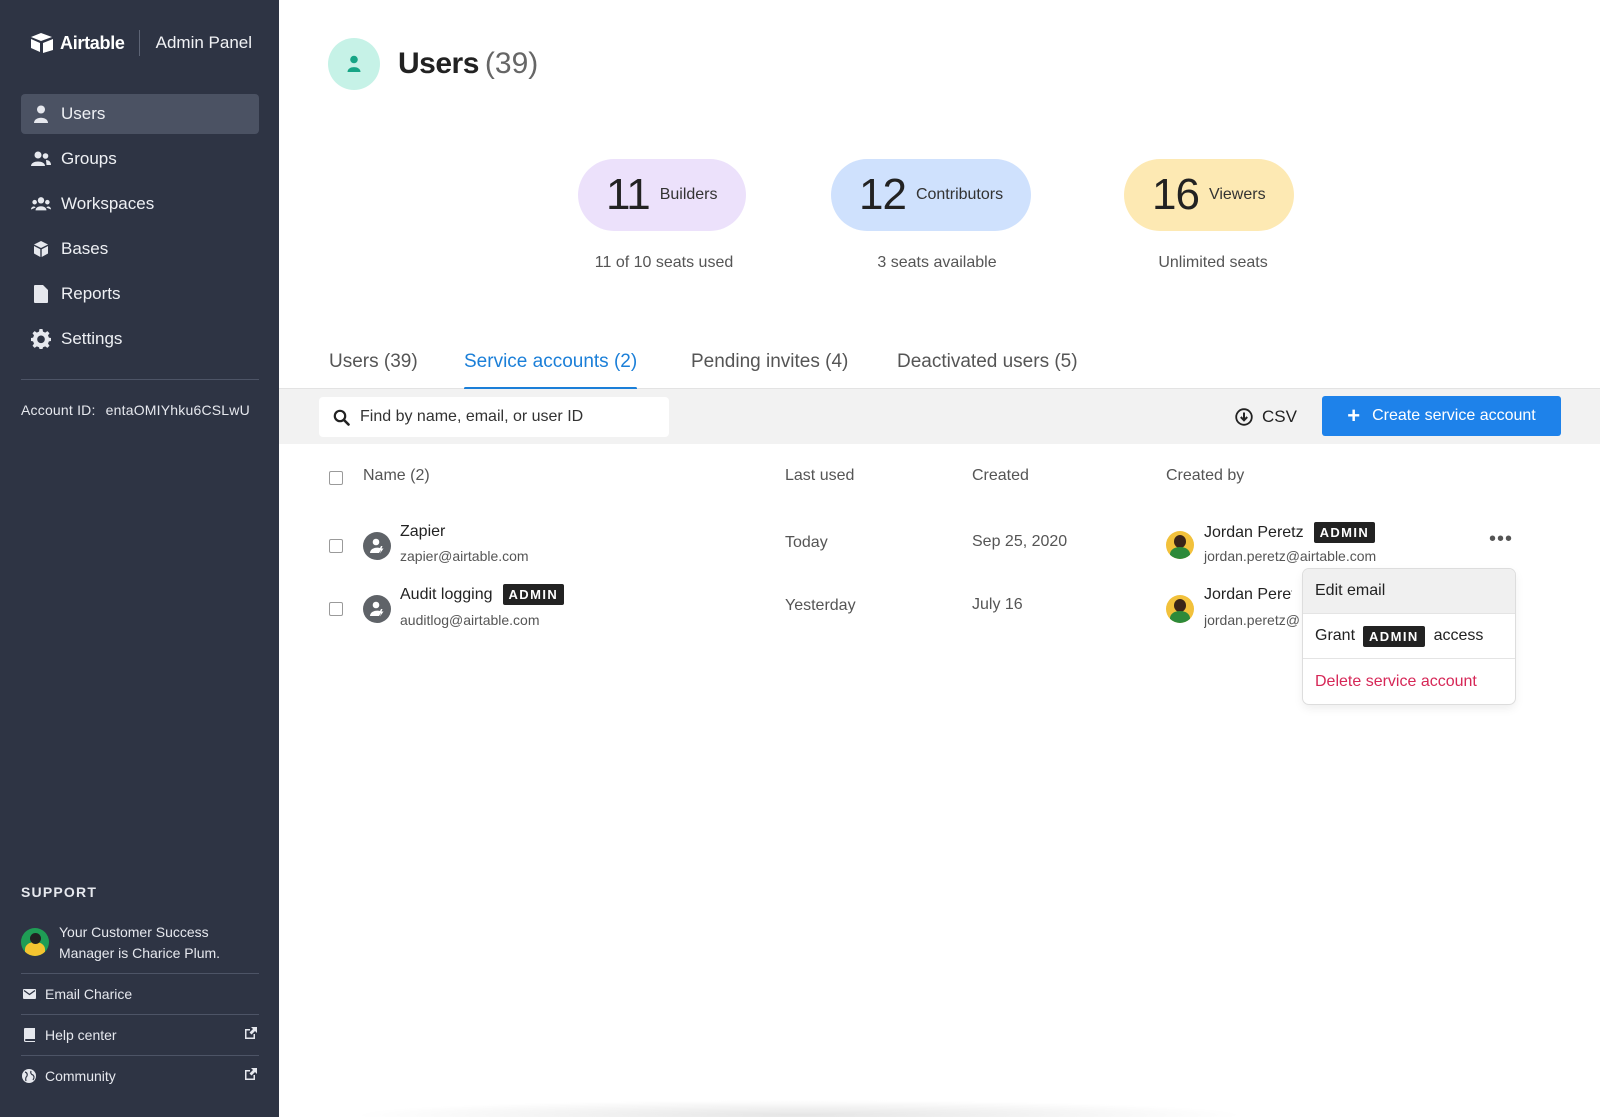 This screenshot has width=1600, height=1117. What do you see at coordinates (140, 1076) in the screenshot?
I see `community-link: Community` at bounding box center [140, 1076].